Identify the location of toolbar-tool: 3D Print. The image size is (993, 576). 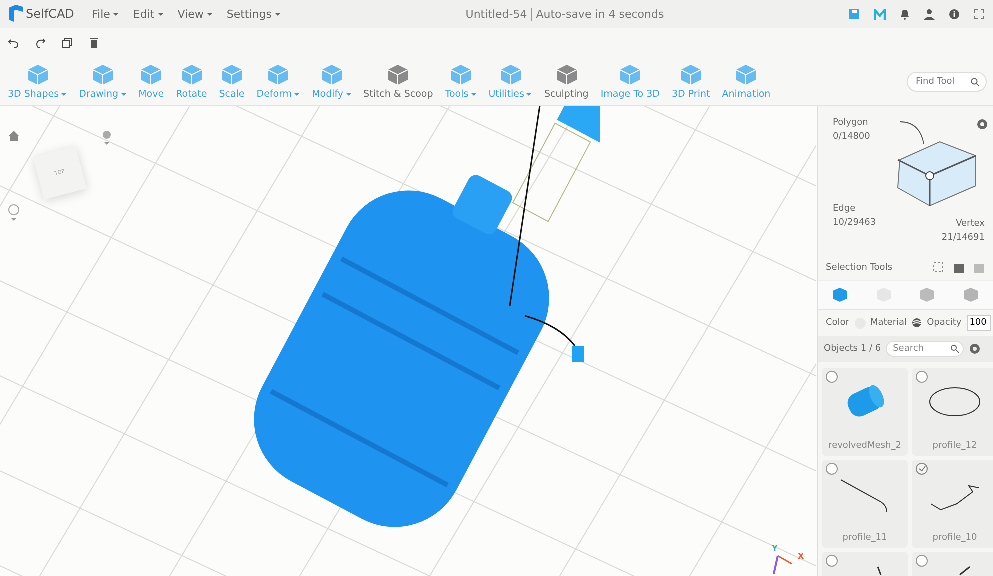
(691, 81).